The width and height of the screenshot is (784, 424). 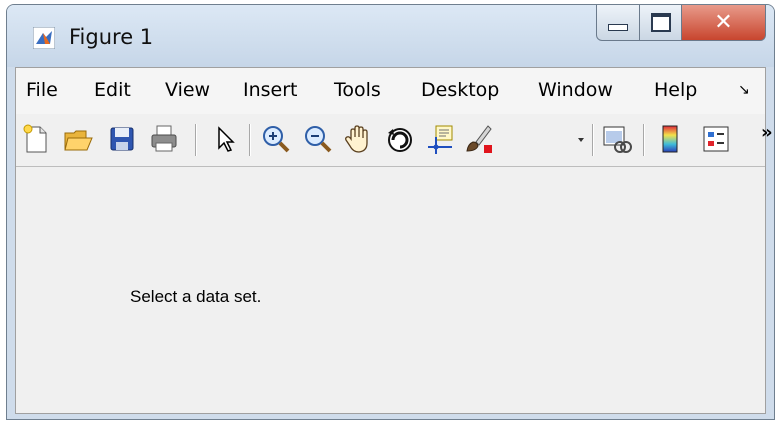 What do you see at coordinates (224, 139) in the screenshot?
I see `edit-plot-icon` at bounding box center [224, 139].